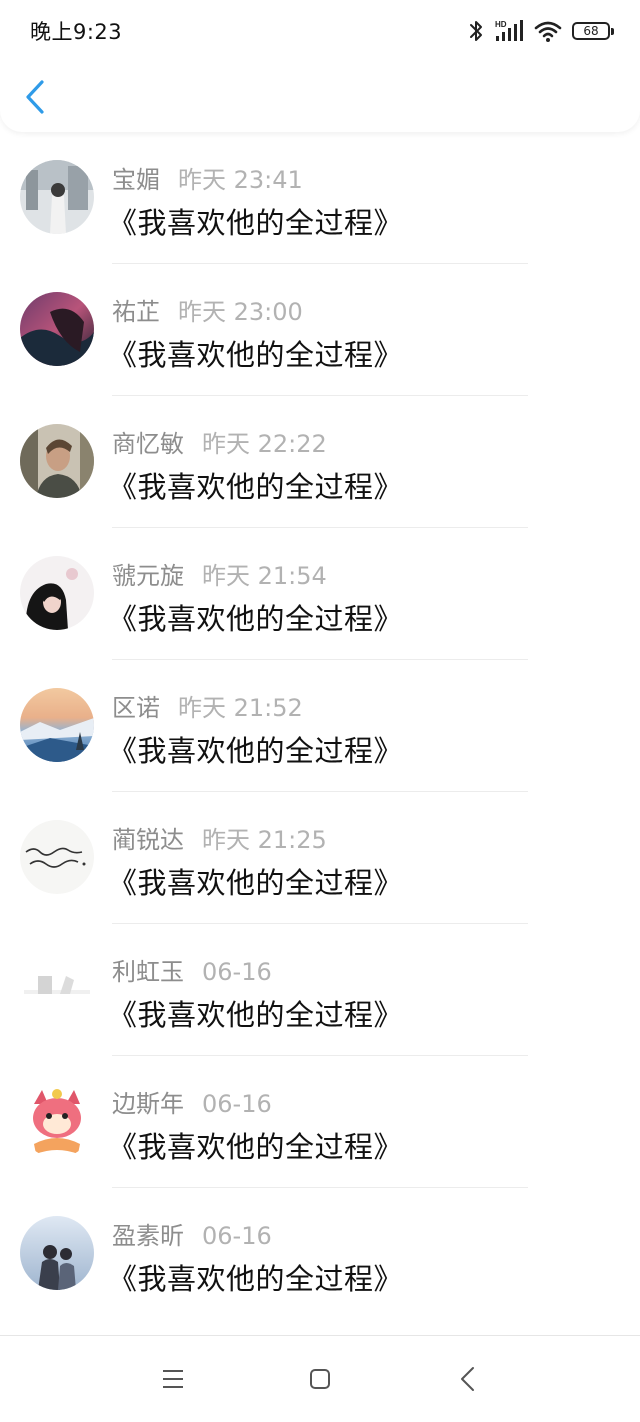 Image resolution: width=640 pixels, height=1422 pixels. What do you see at coordinates (148, 1236) in the screenshot?
I see `author-name: 盈素昕` at bounding box center [148, 1236].